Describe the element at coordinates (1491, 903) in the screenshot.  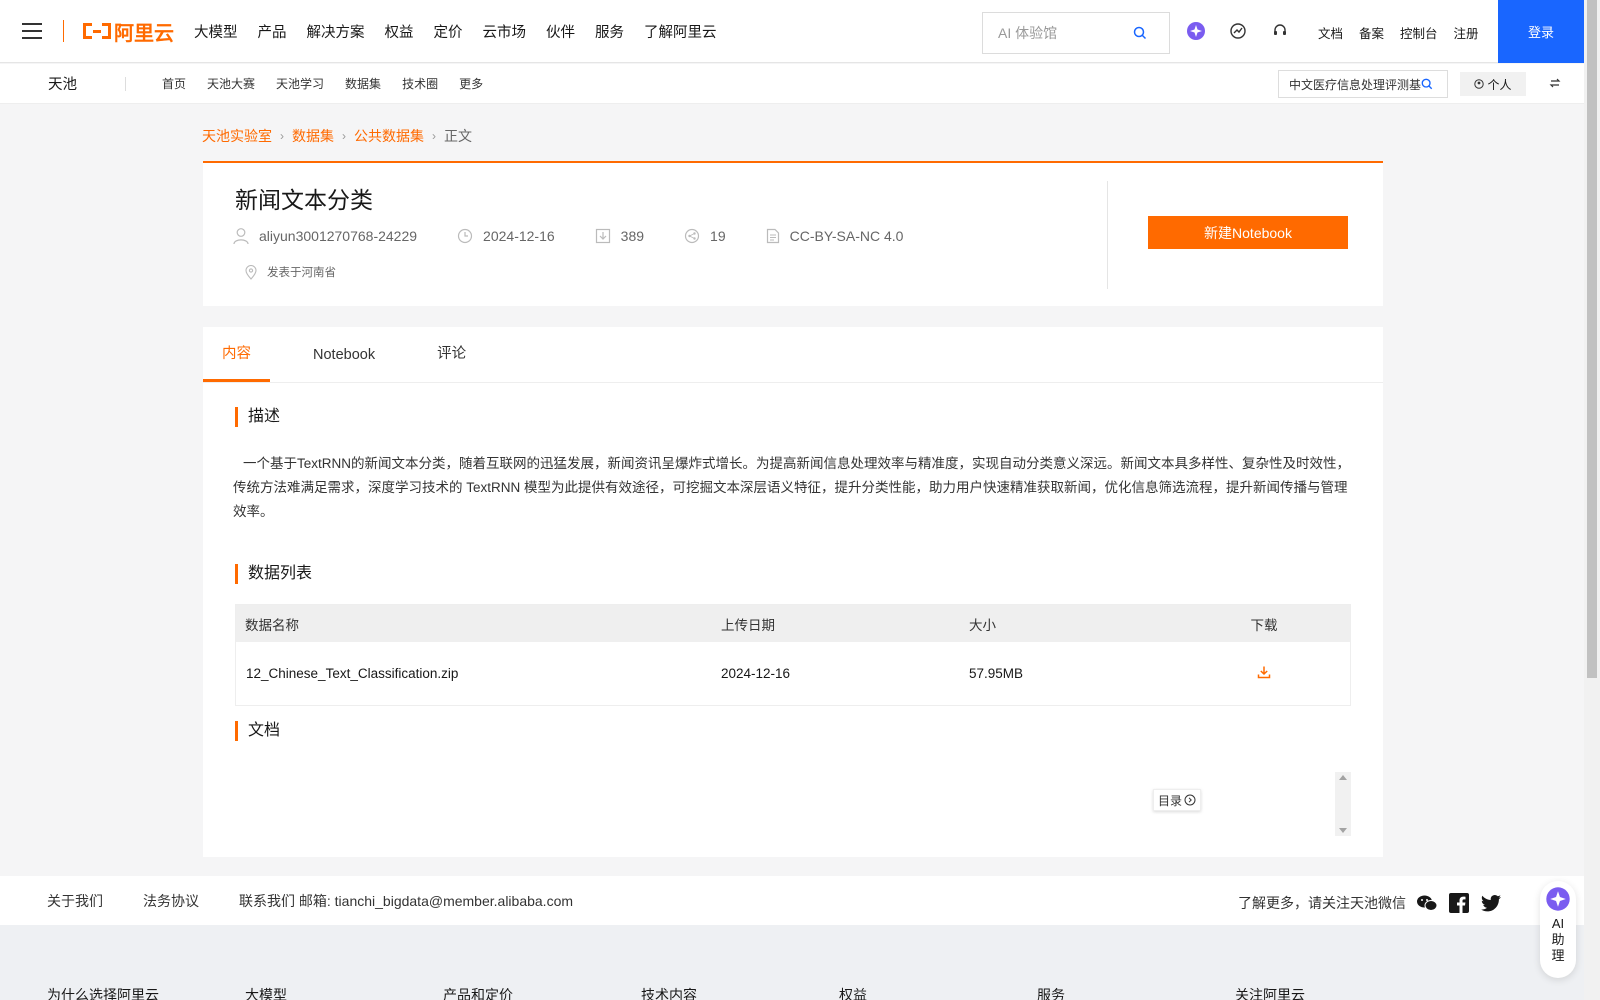
I see `twitter-icon` at that location.